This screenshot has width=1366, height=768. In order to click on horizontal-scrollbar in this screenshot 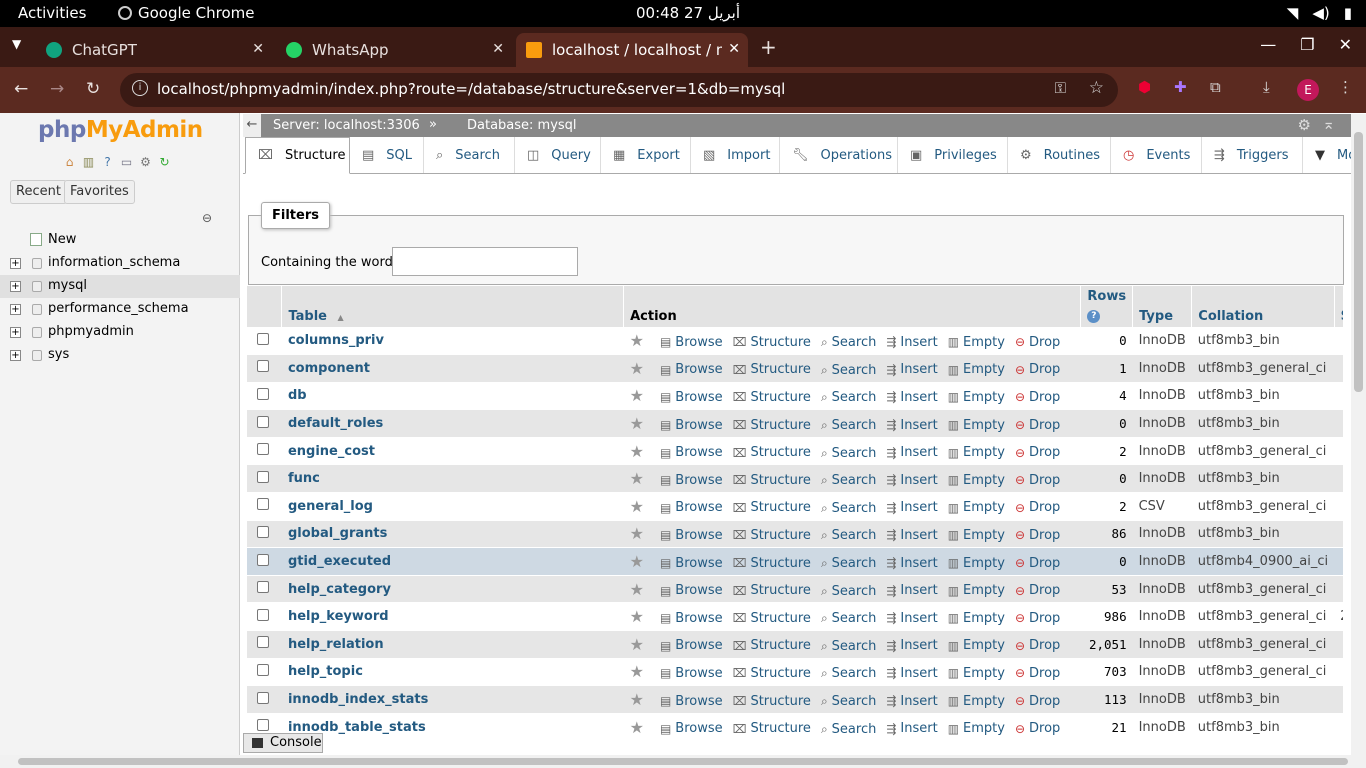, I will do `click(683, 761)`.